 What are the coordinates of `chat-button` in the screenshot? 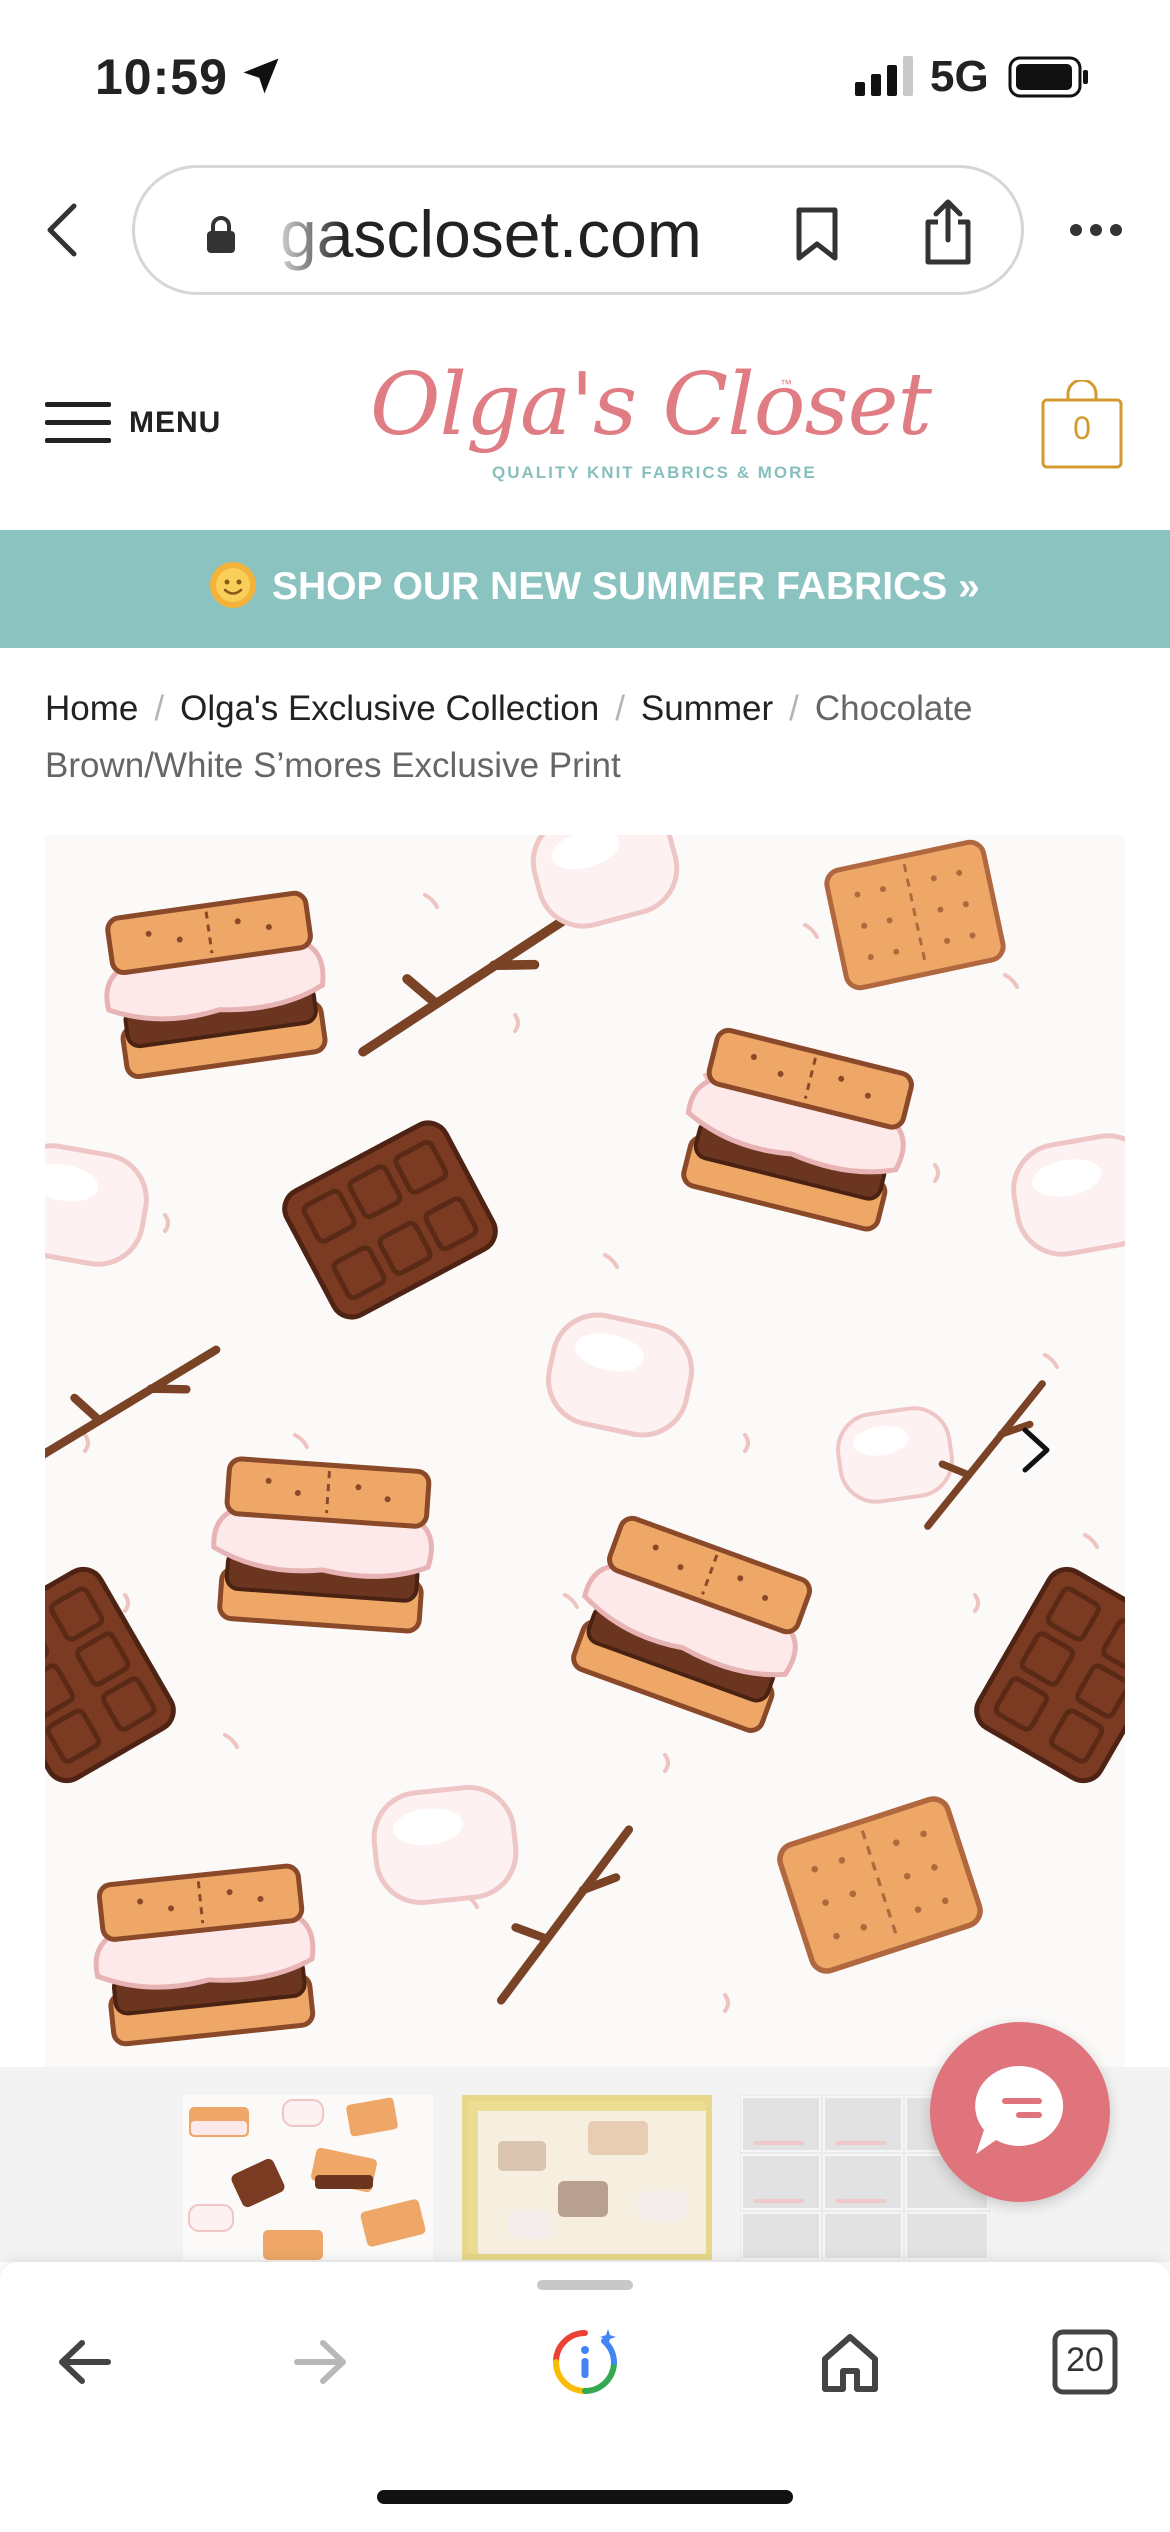 It's located at (1020, 2112).